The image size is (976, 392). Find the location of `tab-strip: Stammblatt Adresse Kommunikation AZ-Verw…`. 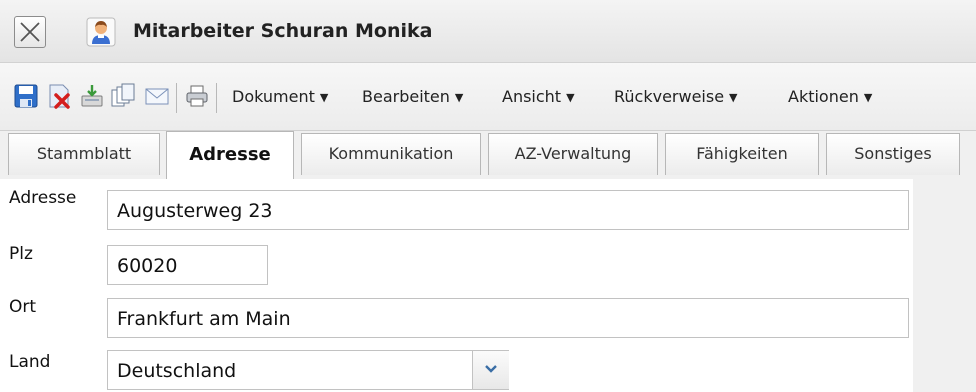

tab-strip: Stammblatt Adresse Kommunikation AZ-Verw… is located at coordinates (488, 155).